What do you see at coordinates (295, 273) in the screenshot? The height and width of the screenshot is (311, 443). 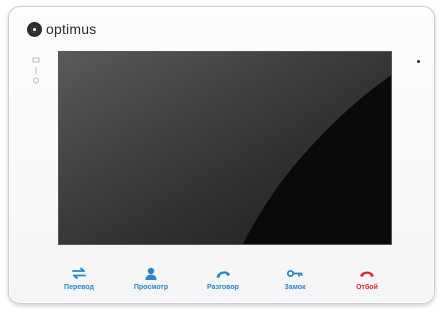 I see `key-icon` at bounding box center [295, 273].